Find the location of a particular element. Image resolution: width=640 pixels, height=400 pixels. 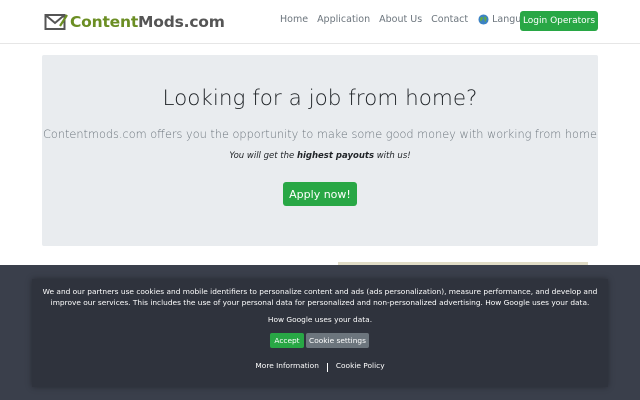

hero-sub-before: You will get the is located at coordinates (263, 156).